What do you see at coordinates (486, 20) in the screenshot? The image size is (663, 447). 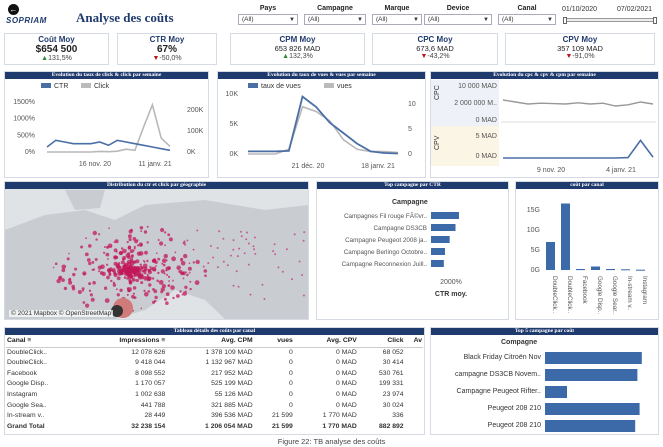 I see `chevron-down-icon: ▼` at bounding box center [486, 20].